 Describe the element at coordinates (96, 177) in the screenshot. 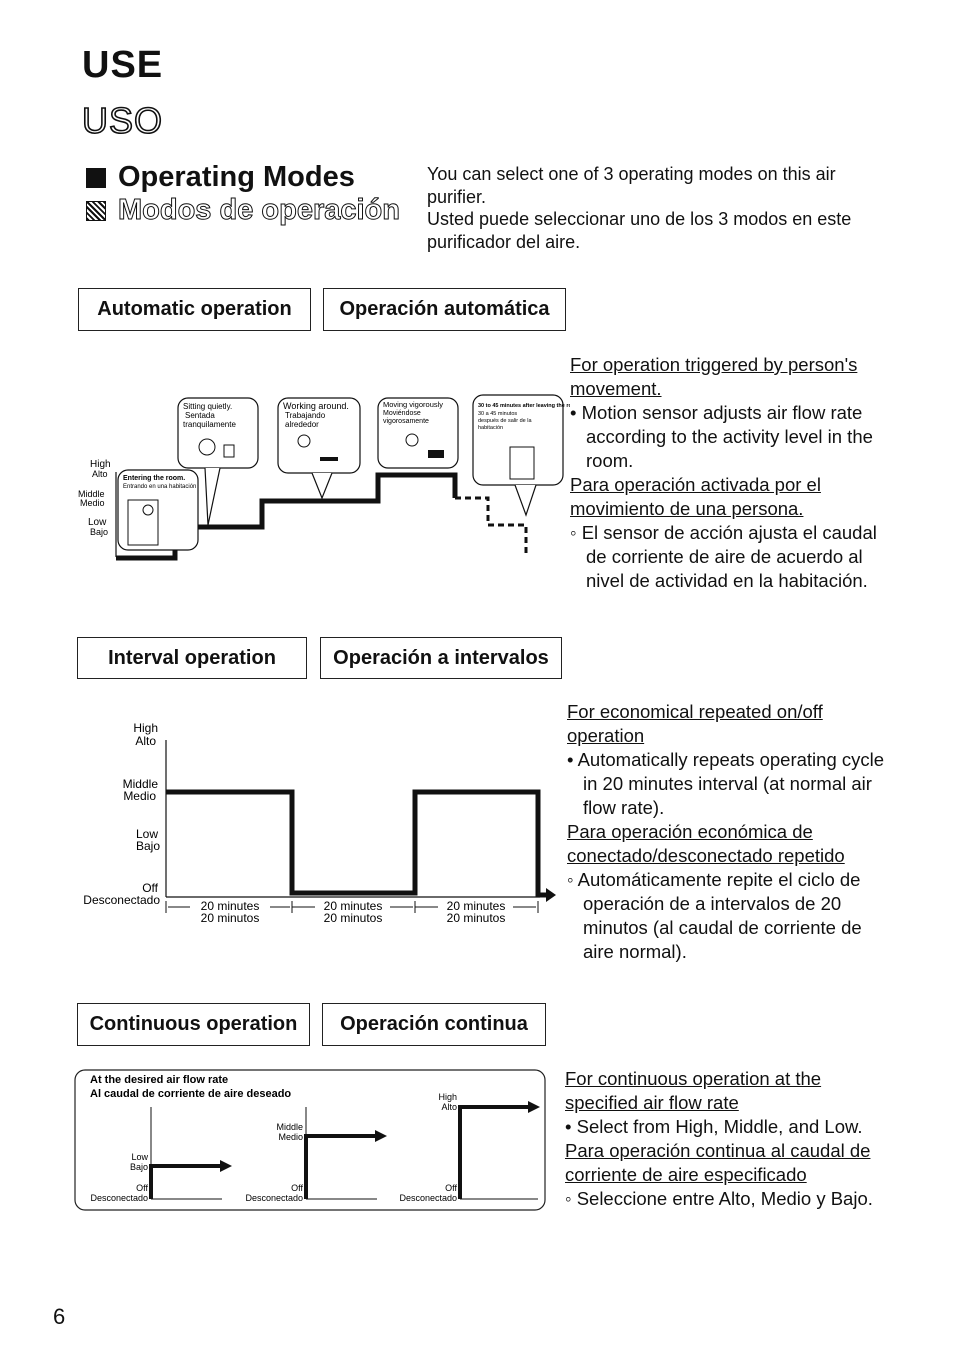

I see `solid-square-icon` at that location.